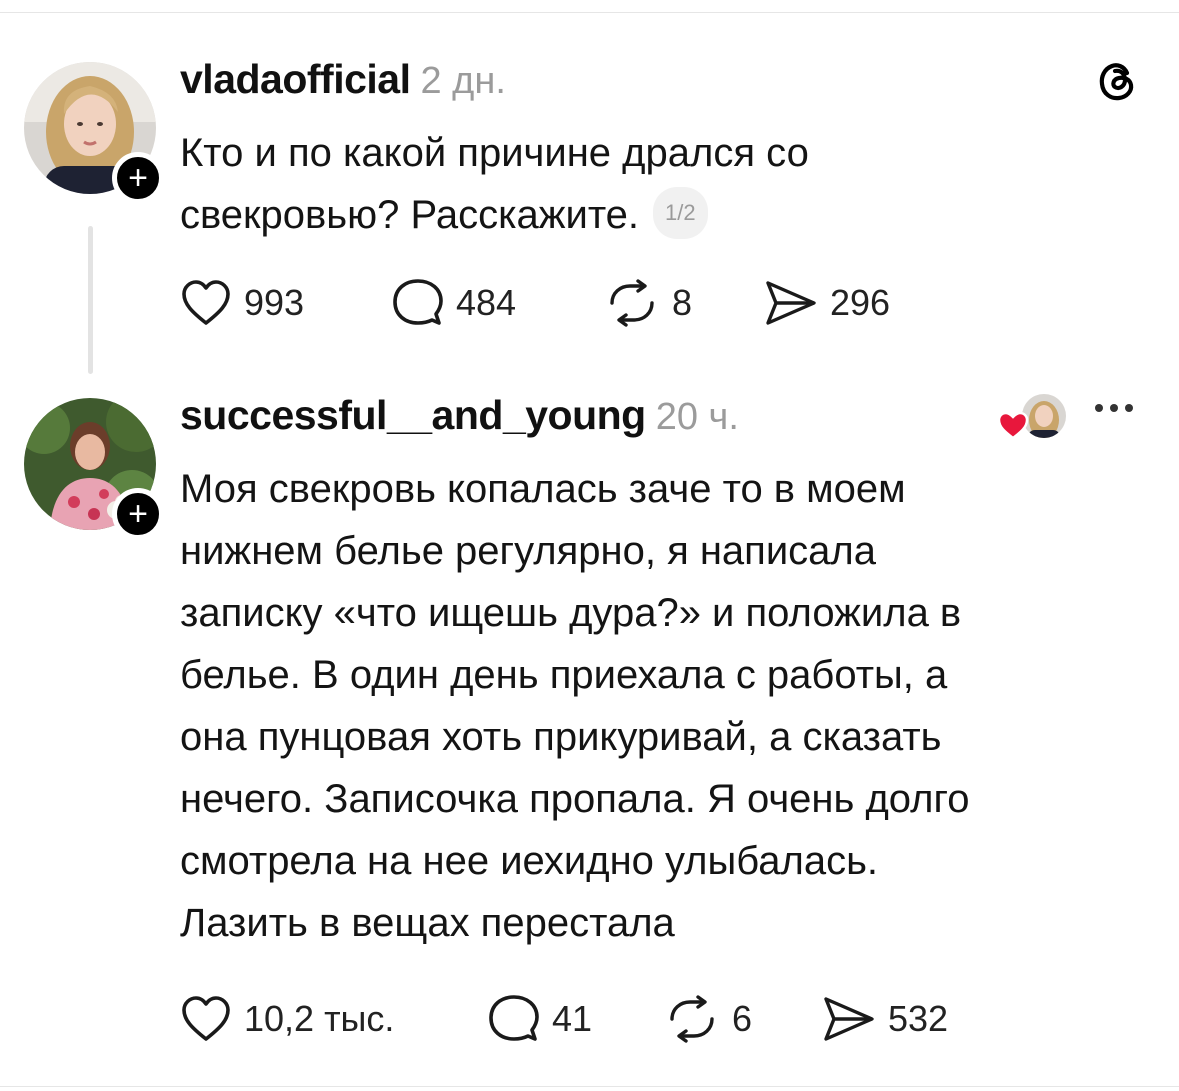 The image size is (1179, 1091). What do you see at coordinates (564, 675) in the screenshot?
I see `post-text-line: белье. В один день приехала с работы, а` at bounding box center [564, 675].